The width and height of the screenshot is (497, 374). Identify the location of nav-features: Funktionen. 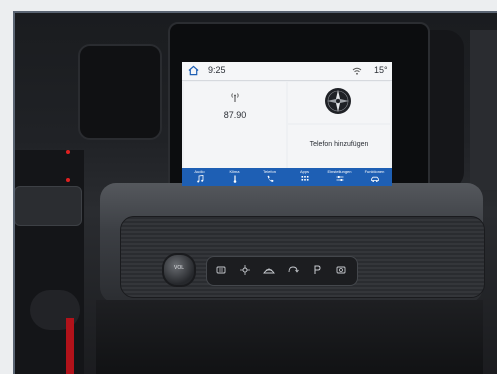
(374, 177).